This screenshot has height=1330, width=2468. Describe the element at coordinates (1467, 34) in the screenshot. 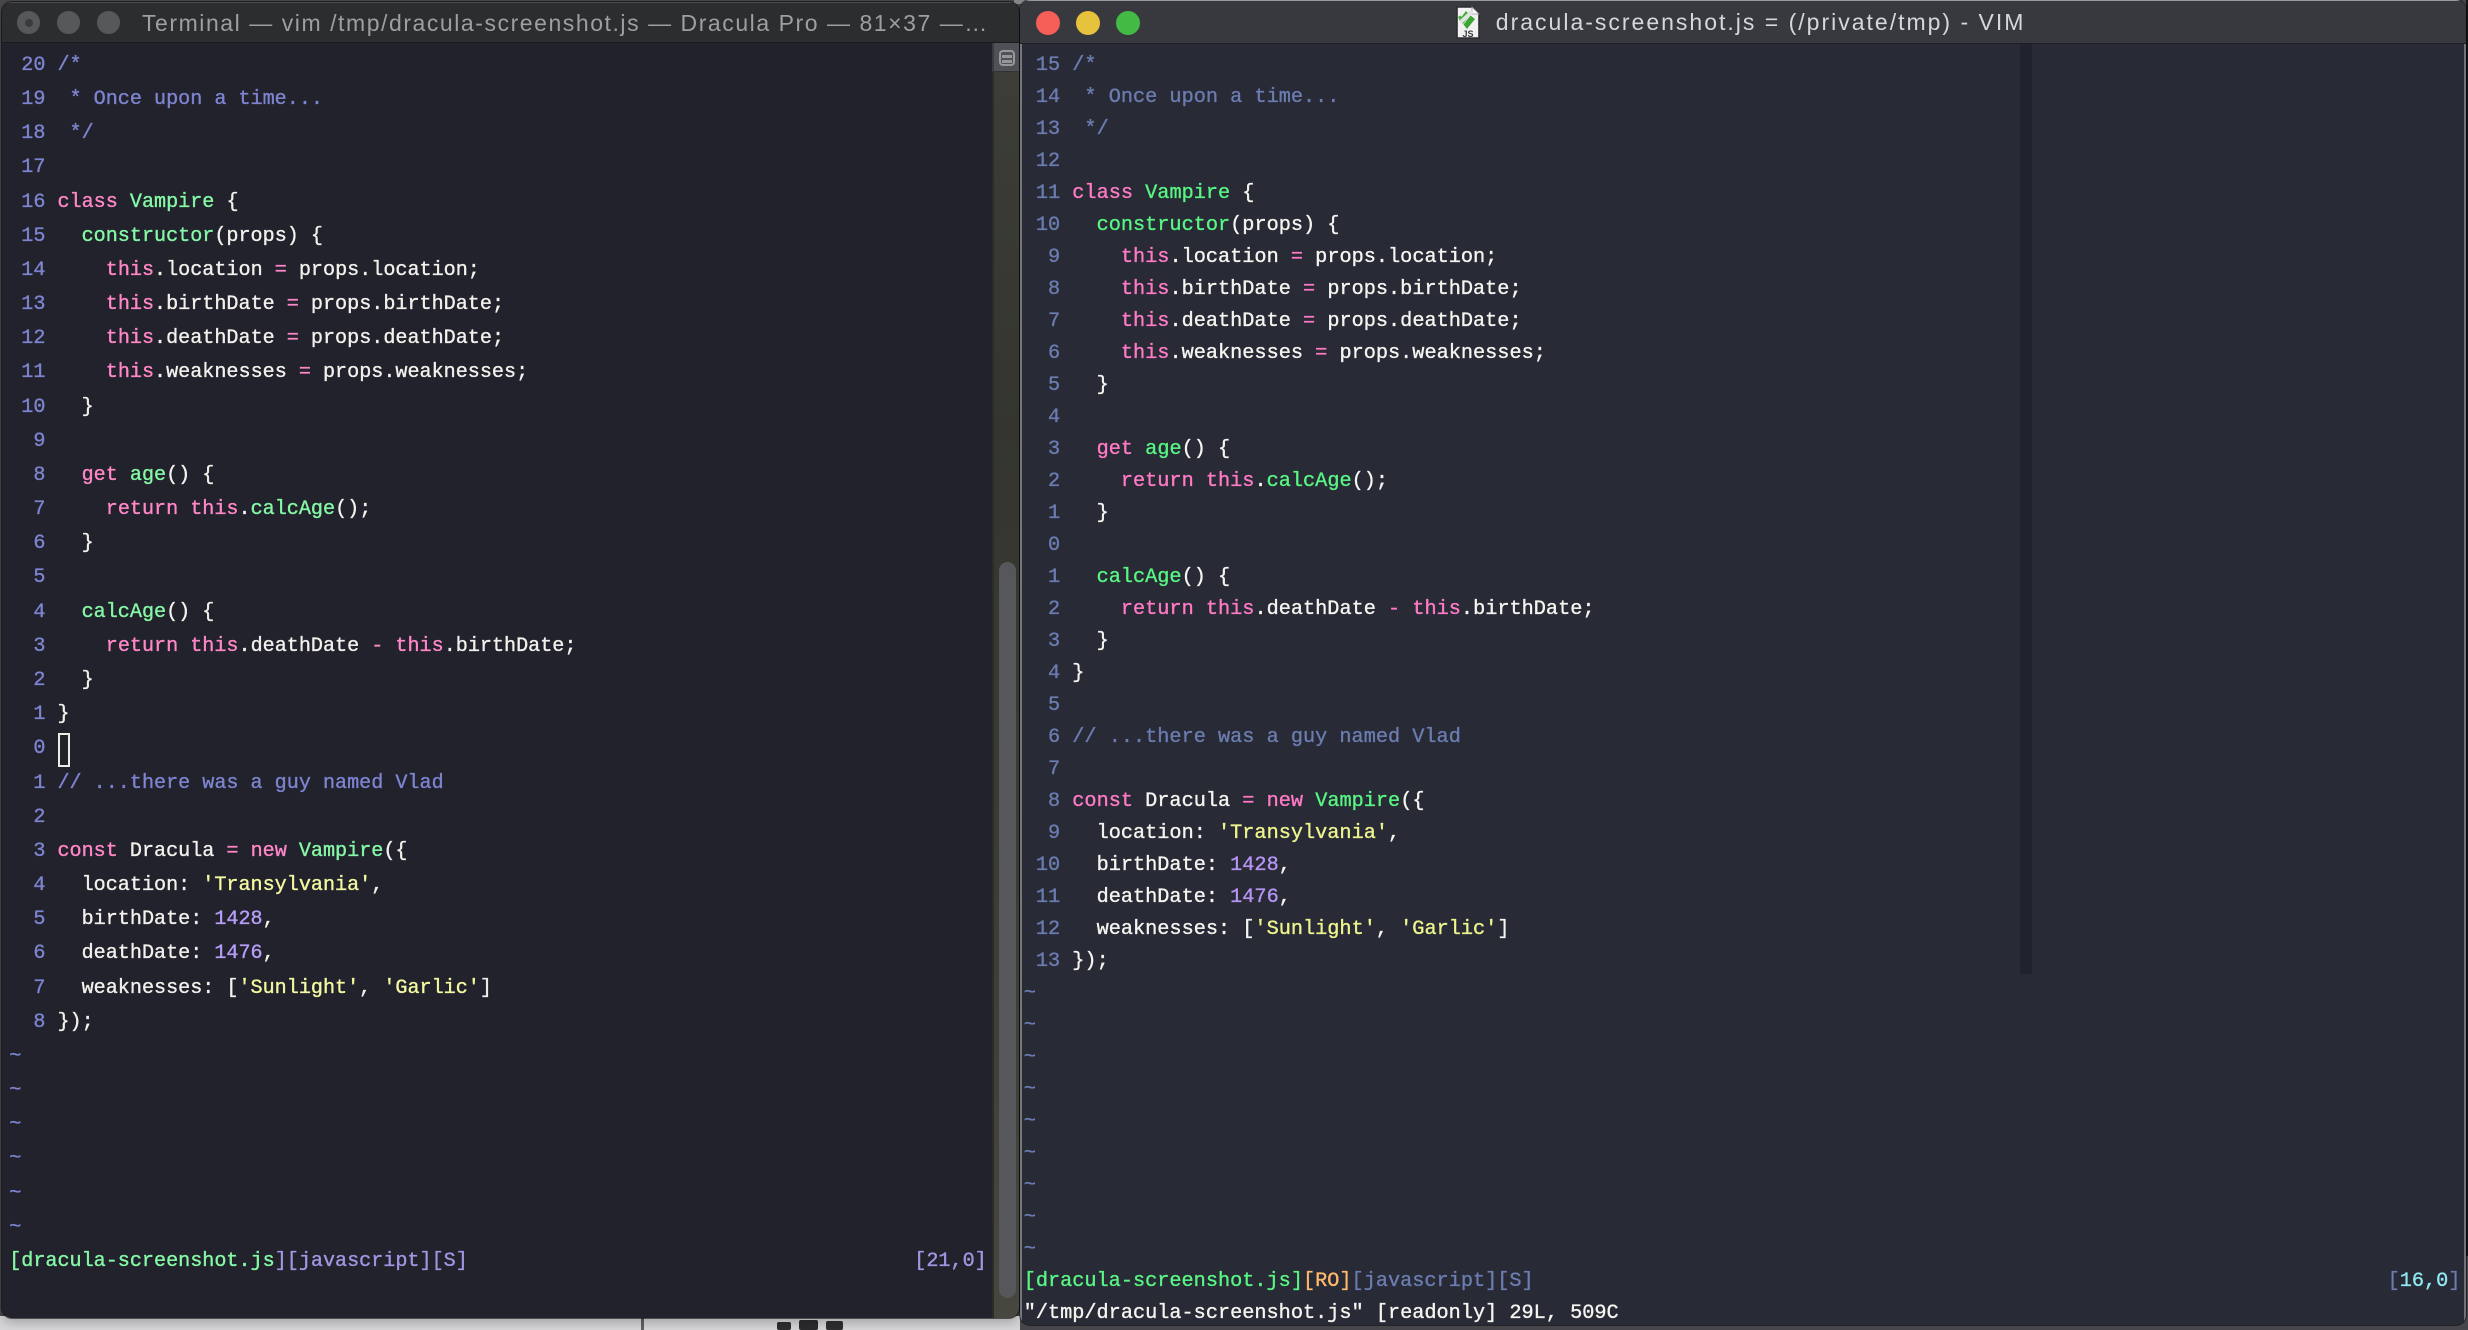

I see `svg-text: JS` at that location.